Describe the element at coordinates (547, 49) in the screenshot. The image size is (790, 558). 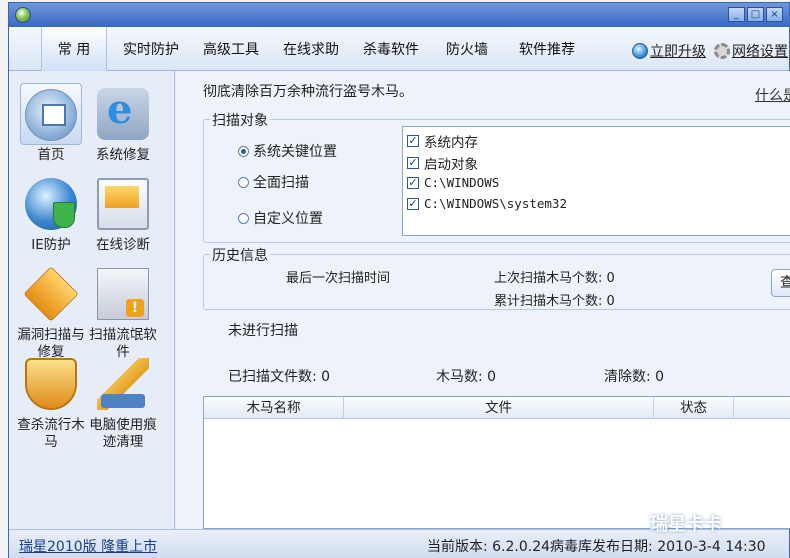
I see `menu-software-recommend: 软件推荐` at that location.